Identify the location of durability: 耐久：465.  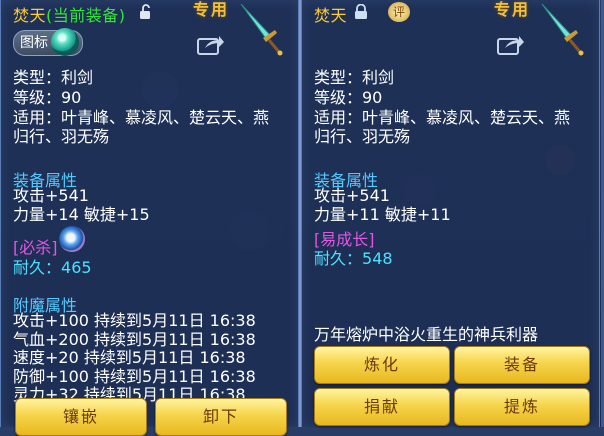
(52, 267).